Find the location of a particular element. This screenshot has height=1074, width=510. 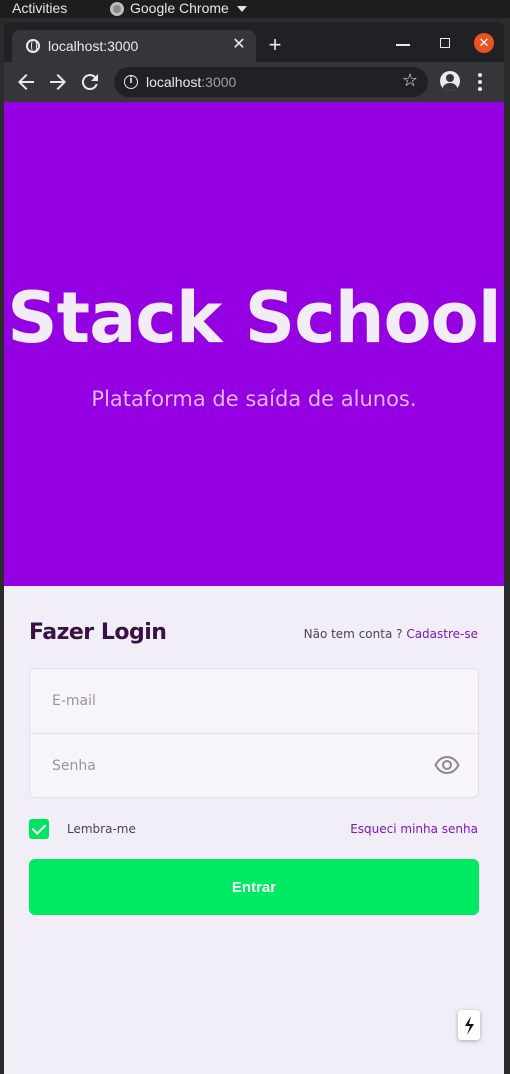

forward-arrow-icon is located at coordinates (58, 82).